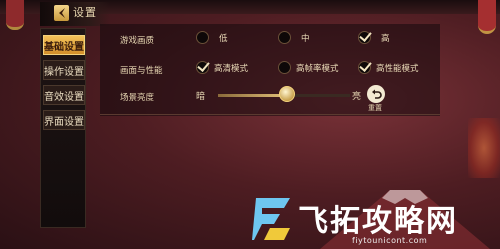  What do you see at coordinates (64, 70) in the screenshot?
I see `tab-control-settings: 操作设置` at bounding box center [64, 70].